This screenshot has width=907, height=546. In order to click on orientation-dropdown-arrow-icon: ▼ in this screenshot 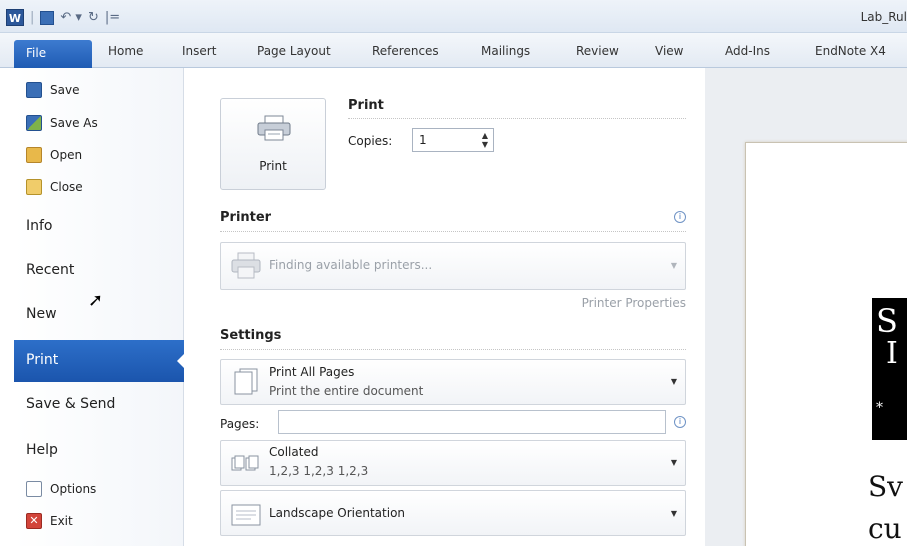, I will do `click(673, 513)`.